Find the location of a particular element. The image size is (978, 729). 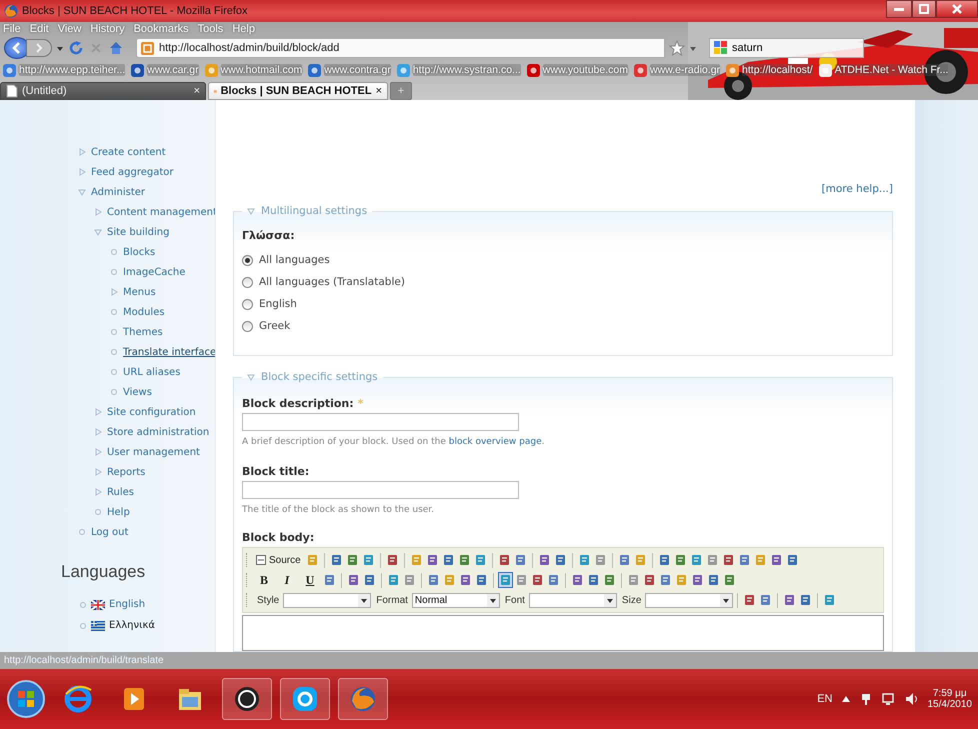

show-hidden-icon is located at coordinates (846, 699).